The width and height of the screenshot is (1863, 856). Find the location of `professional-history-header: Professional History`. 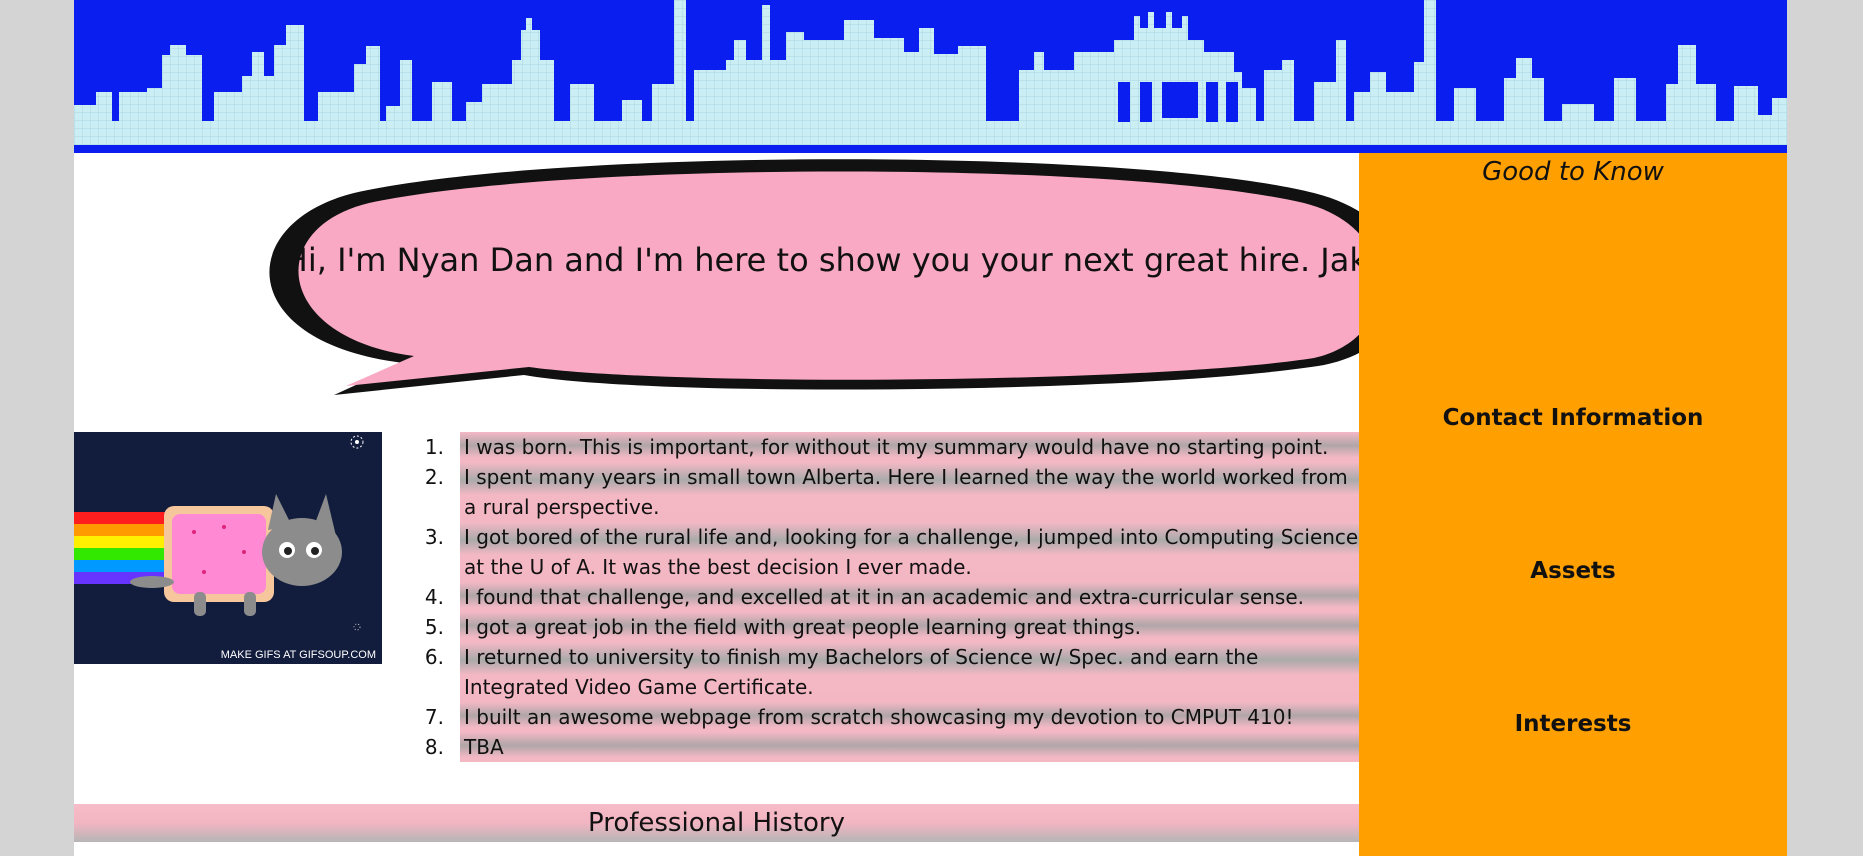

professional-history-header: Professional History is located at coordinates (716, 823).